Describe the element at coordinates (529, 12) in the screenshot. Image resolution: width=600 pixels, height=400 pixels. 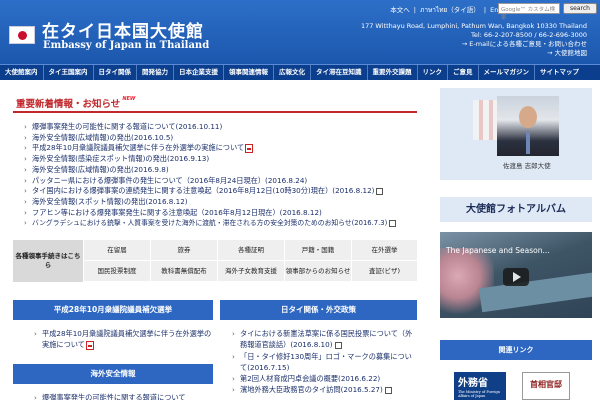
I see `search-input: Google™ カスタム検索` at that location.